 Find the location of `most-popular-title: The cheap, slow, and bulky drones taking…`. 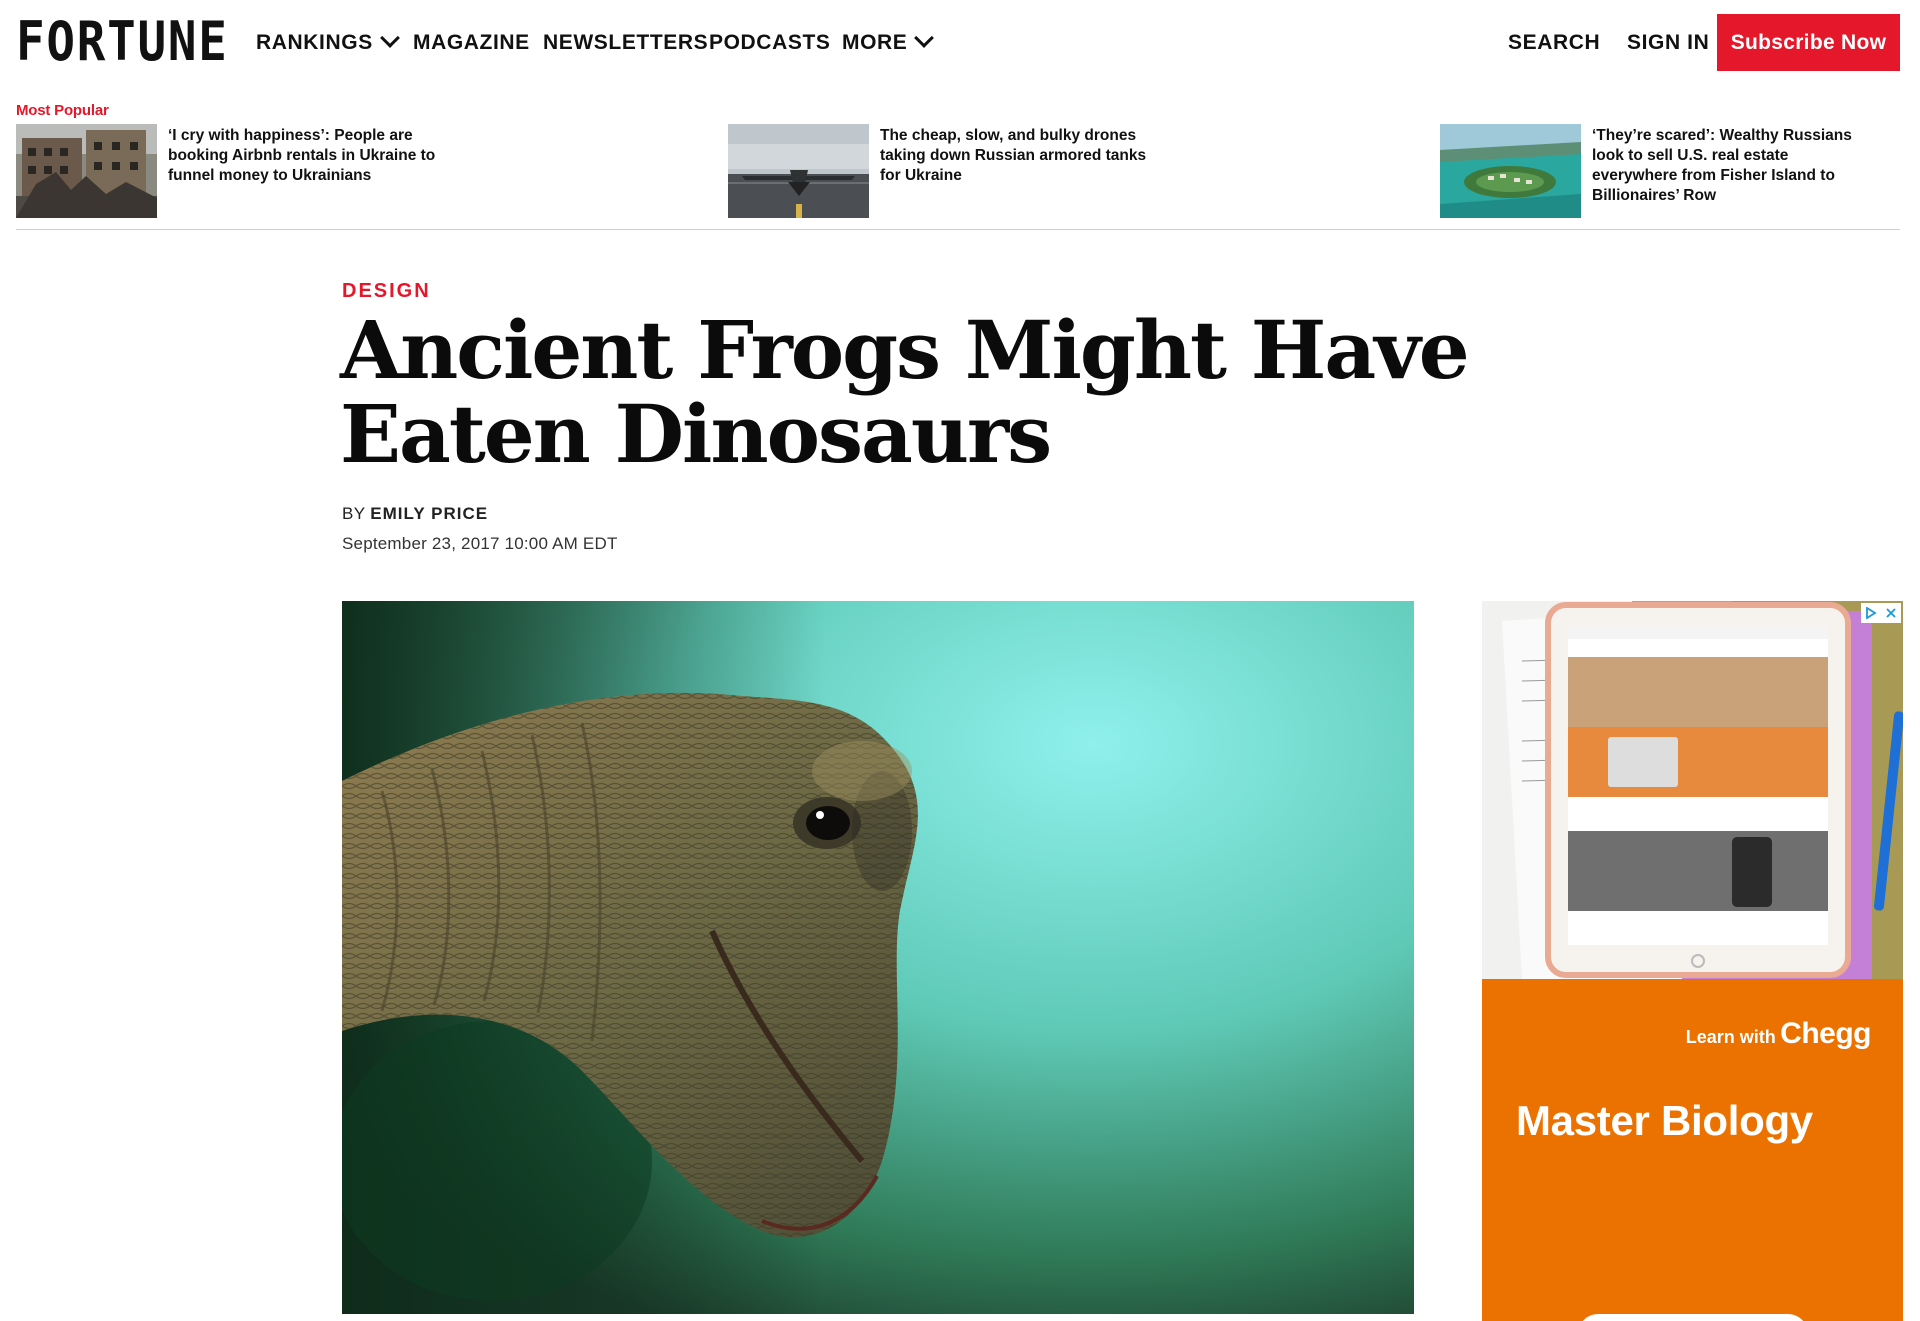

most-popular-title: The cheap, slow, and bulky drones taking… is located at coordinates (1013, 155).